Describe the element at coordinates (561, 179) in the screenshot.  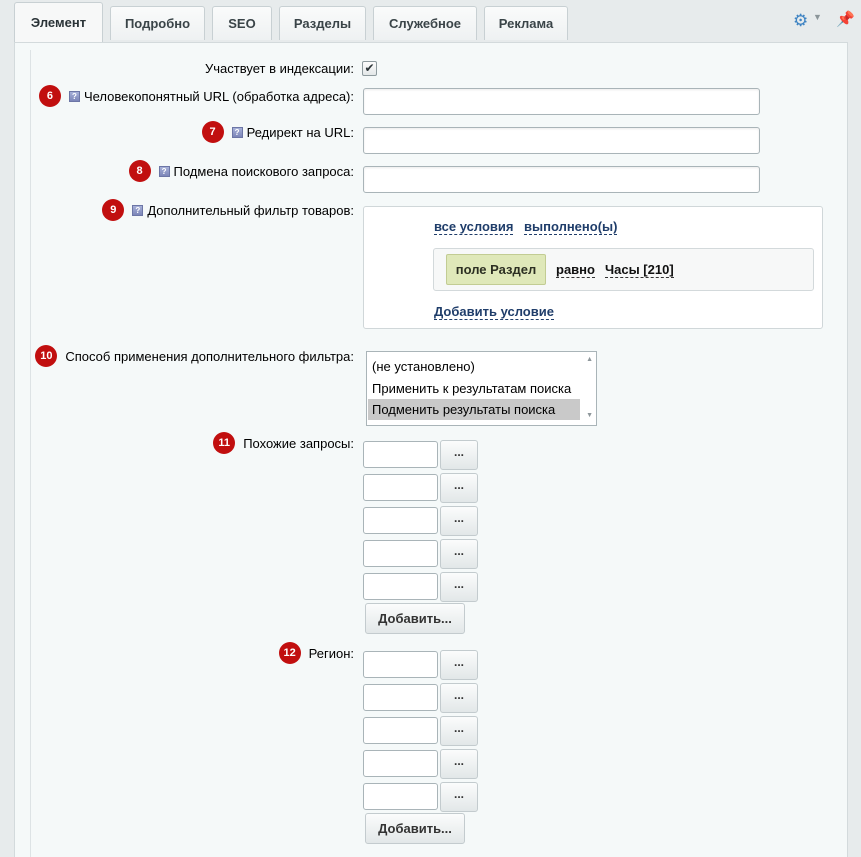
I see `query-replace-input` at that location.